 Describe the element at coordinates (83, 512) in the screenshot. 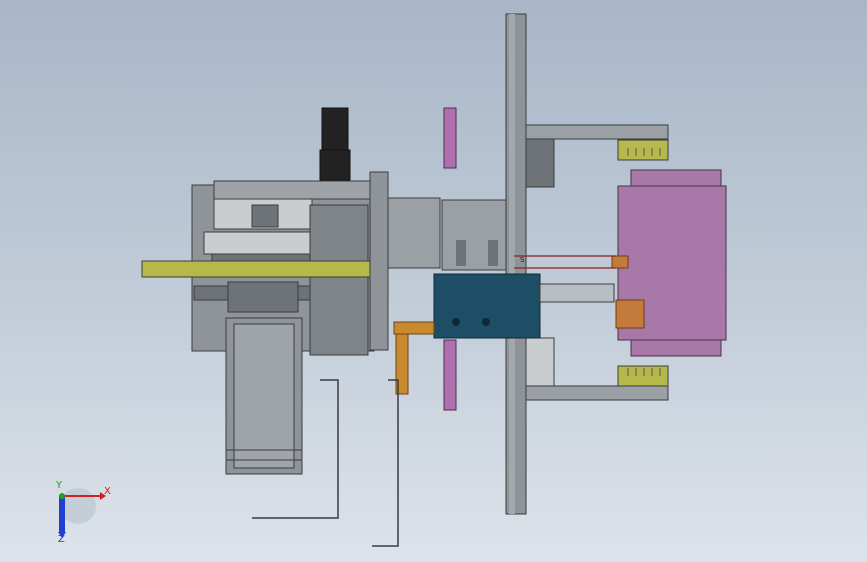

I see `axis-triad: X Y Z` at that location.